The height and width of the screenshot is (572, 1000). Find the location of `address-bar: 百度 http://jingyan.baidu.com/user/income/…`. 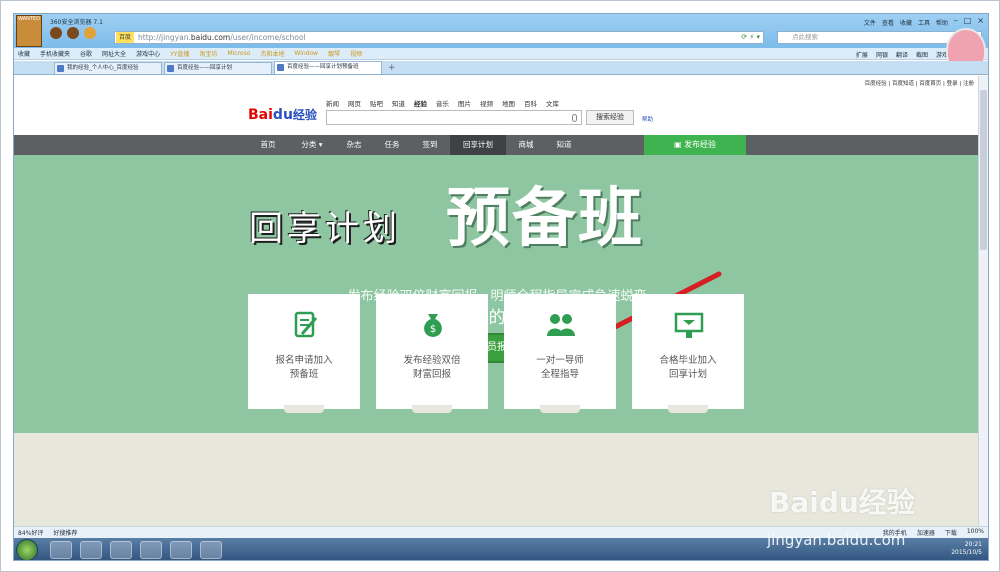

address-bar: 百度 http://jingyan.baidu.com/user/income/… is located at coordinates (439, 37).